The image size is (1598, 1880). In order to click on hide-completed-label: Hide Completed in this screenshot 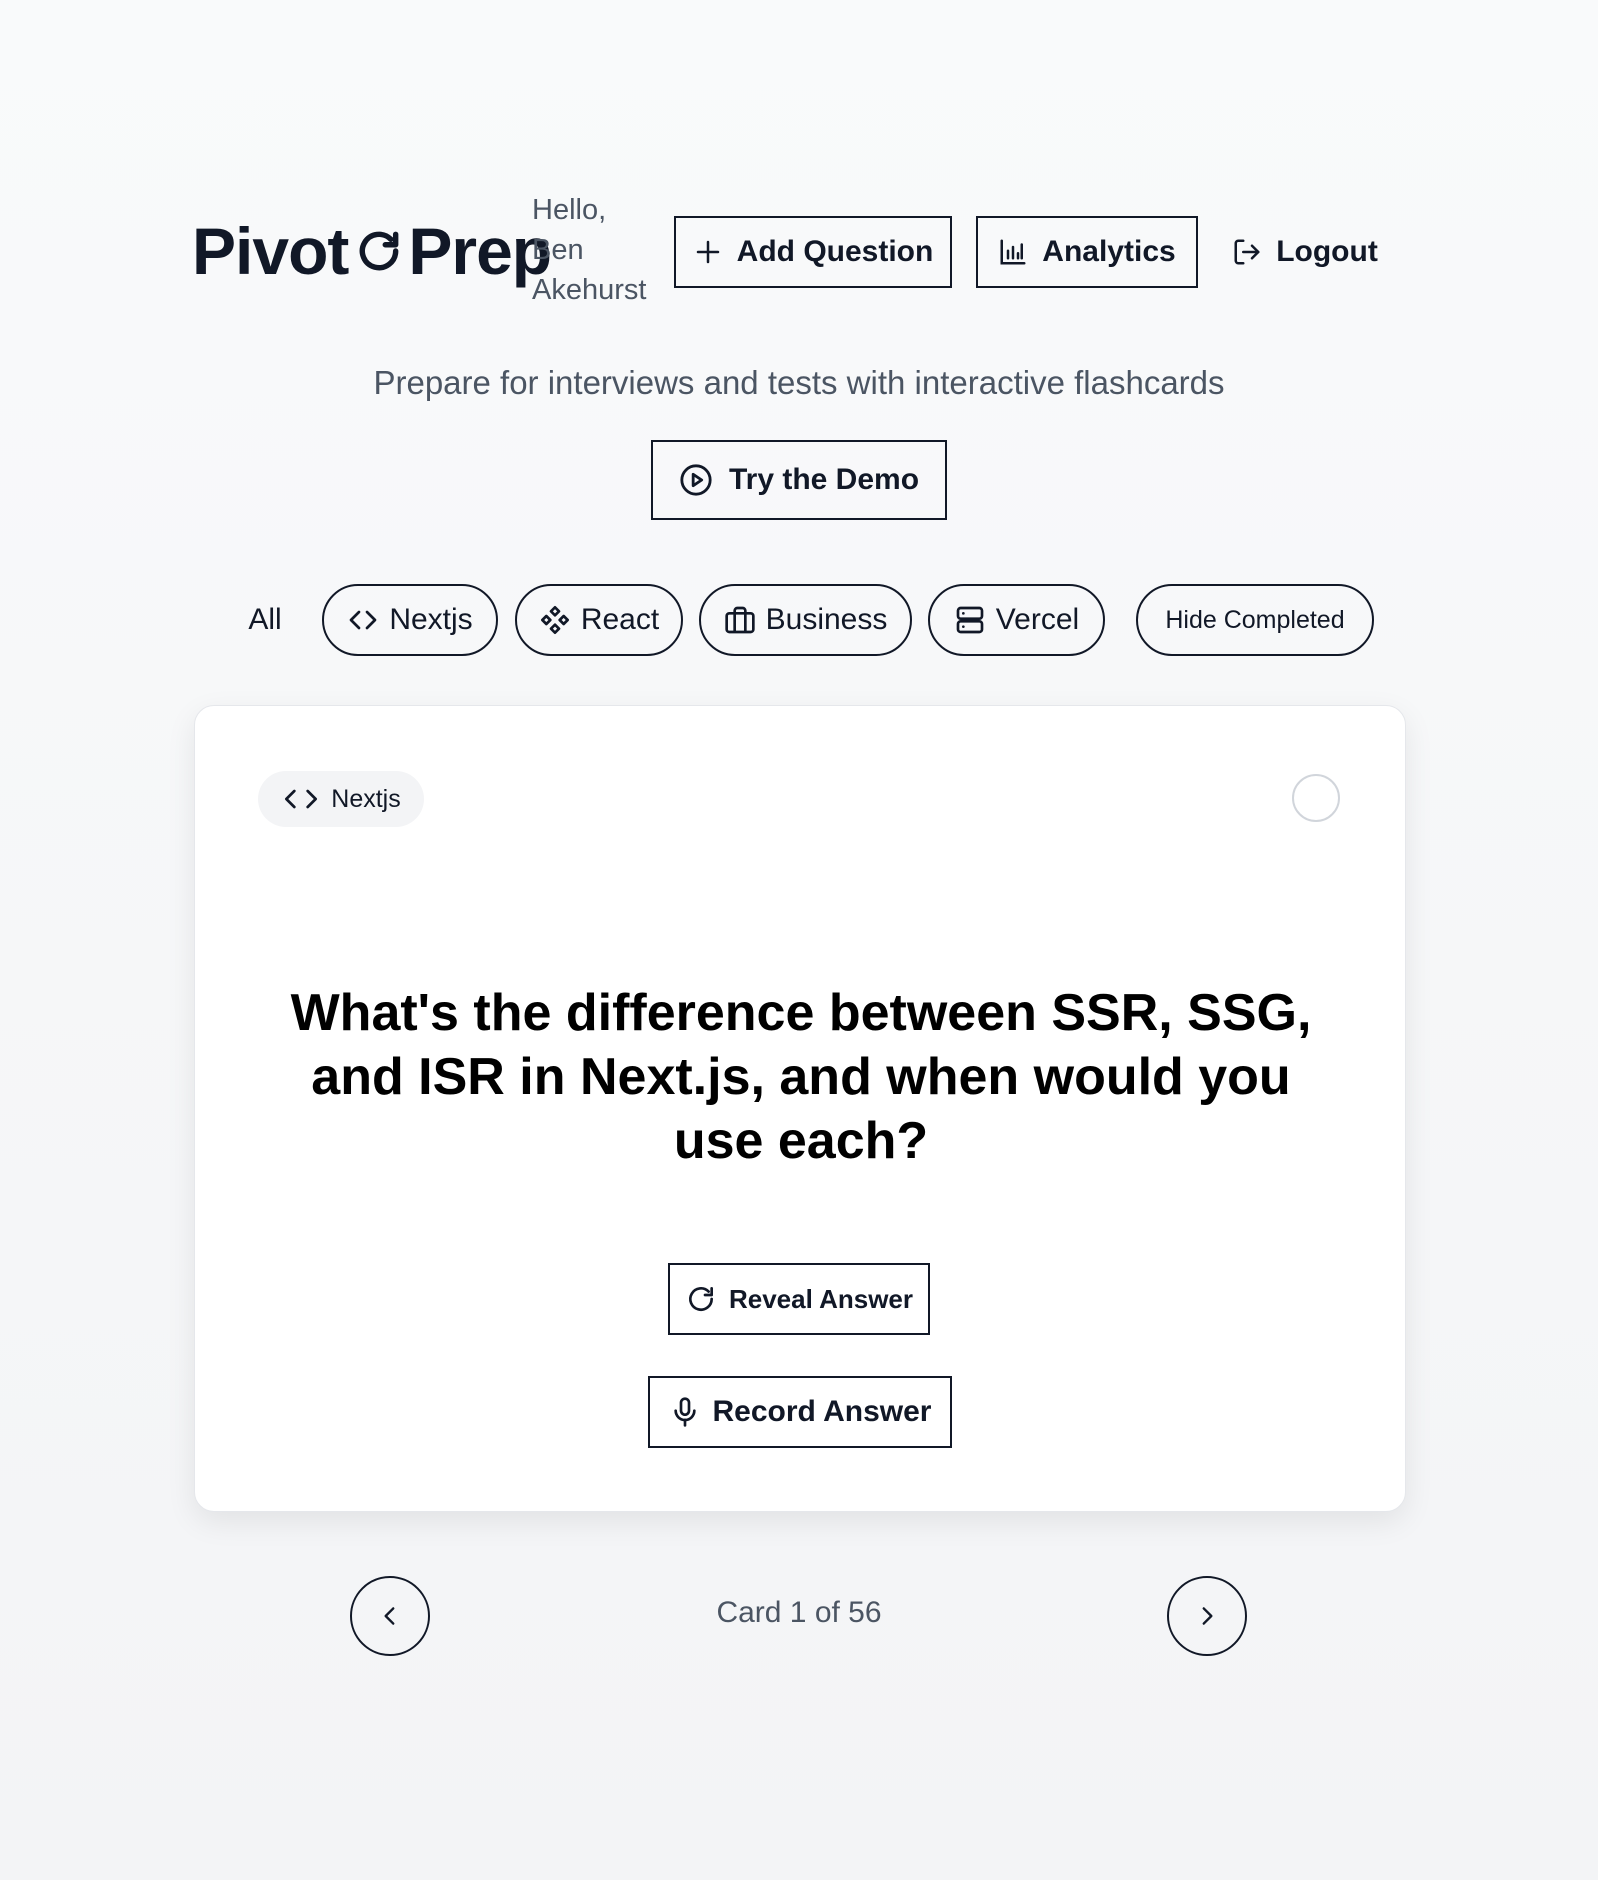, I will do `click(1255, 619)`.